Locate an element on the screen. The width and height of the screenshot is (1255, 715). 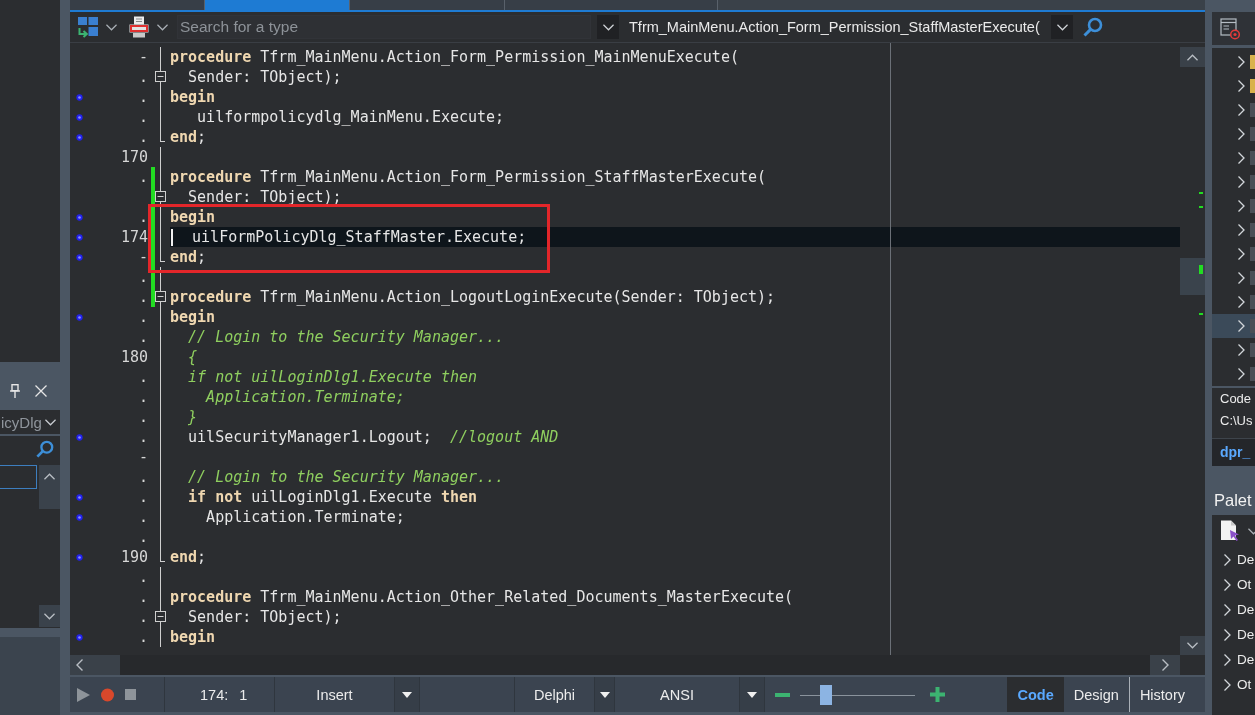
slider-thumb is located at coordinates (826, 694).